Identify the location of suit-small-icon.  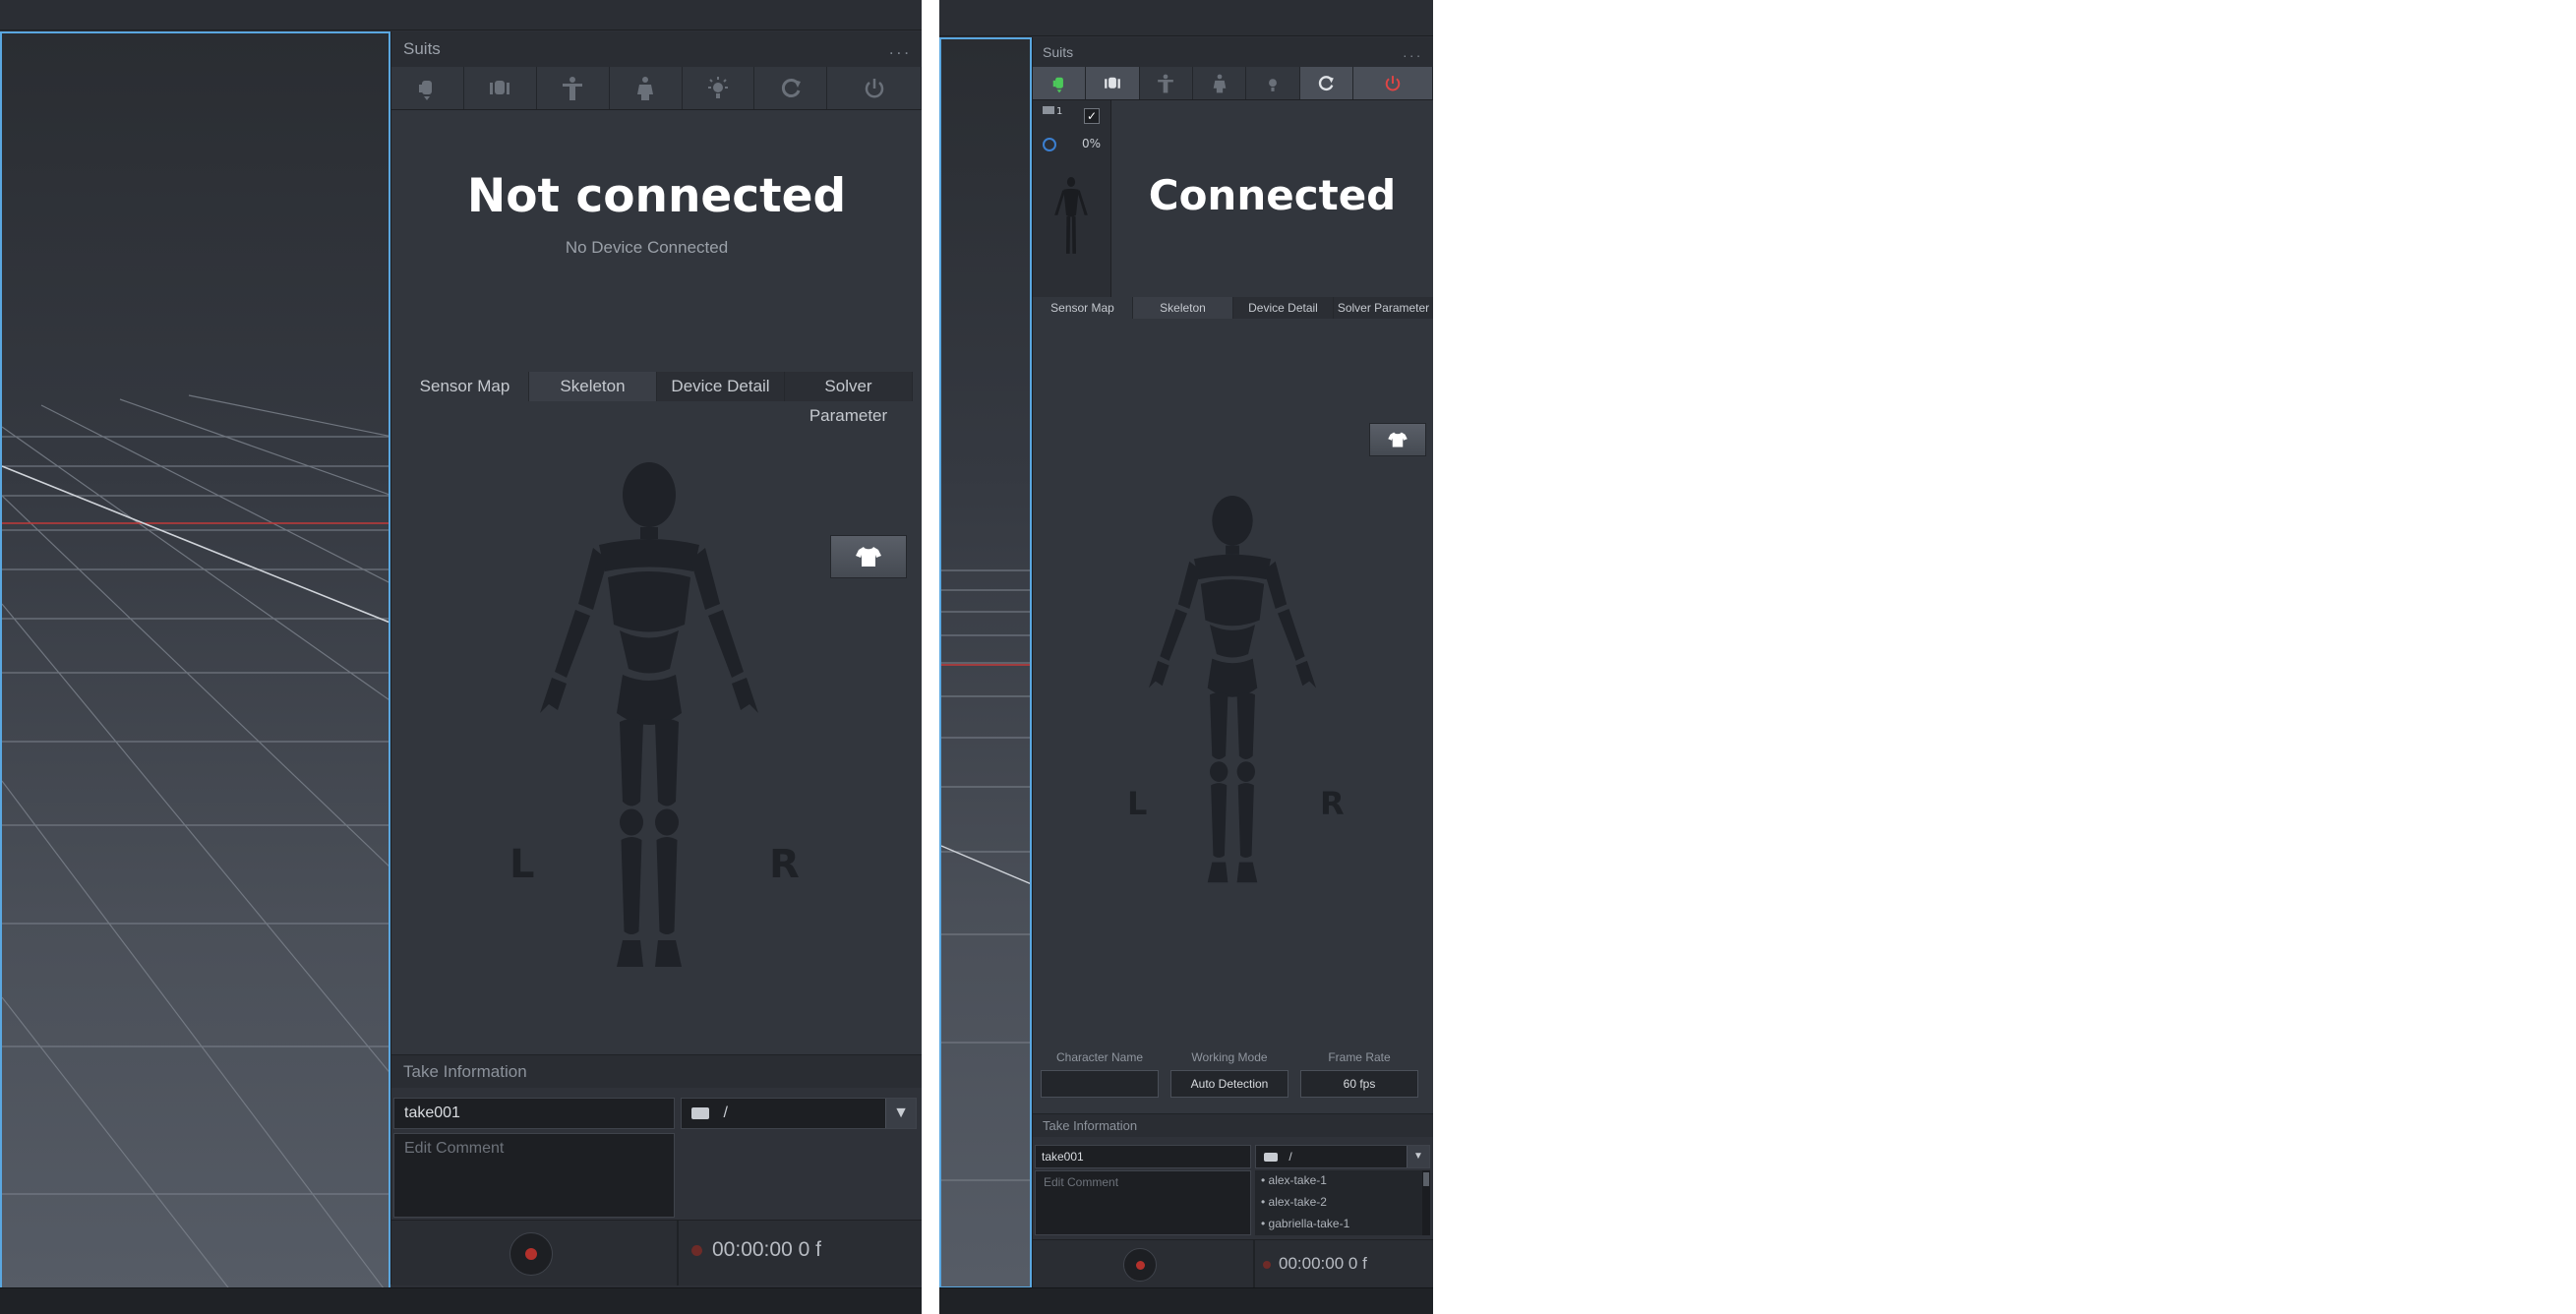
(1048, 110).